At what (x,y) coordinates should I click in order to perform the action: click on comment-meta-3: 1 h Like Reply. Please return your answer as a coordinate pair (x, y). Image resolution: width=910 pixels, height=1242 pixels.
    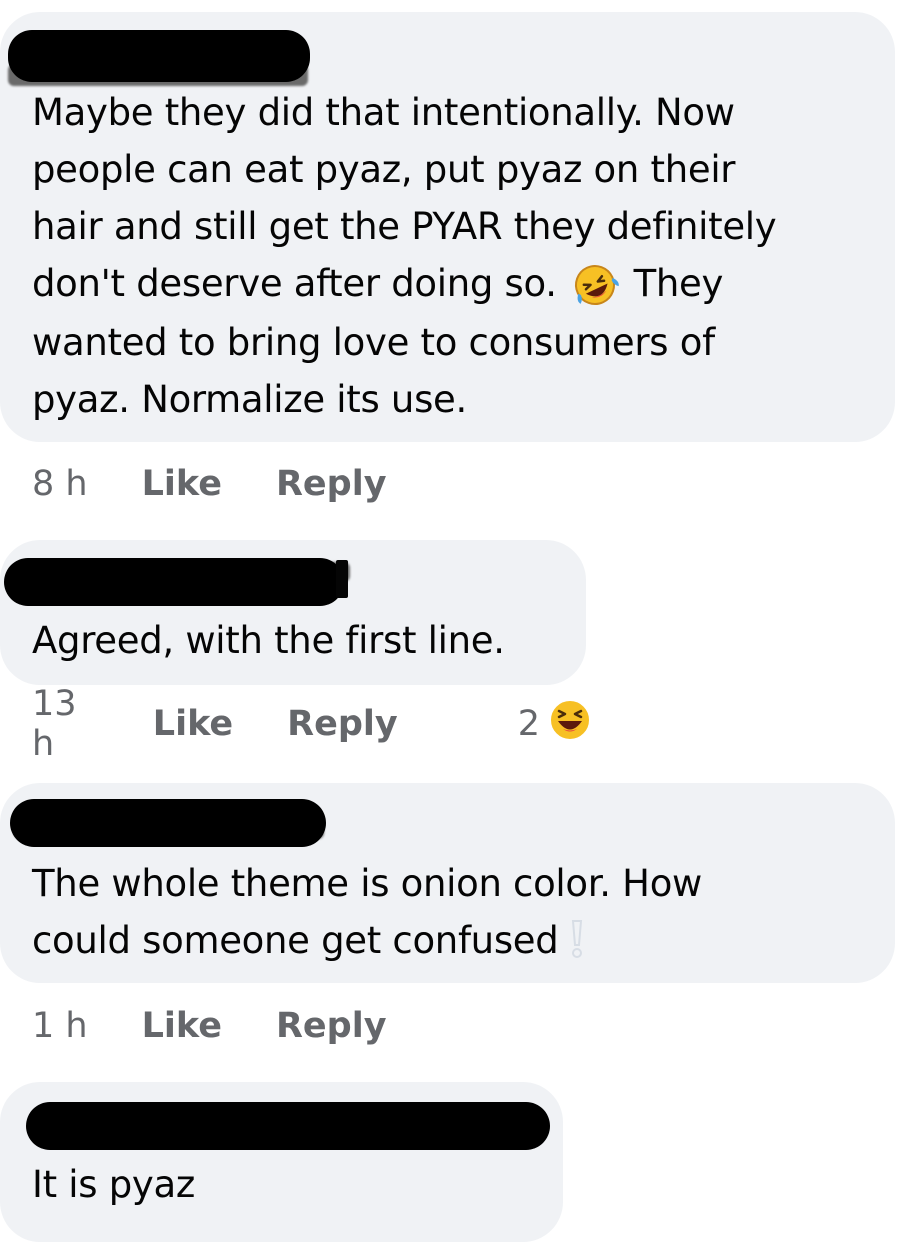
    Looking at the image, I should click on (209, 1026).